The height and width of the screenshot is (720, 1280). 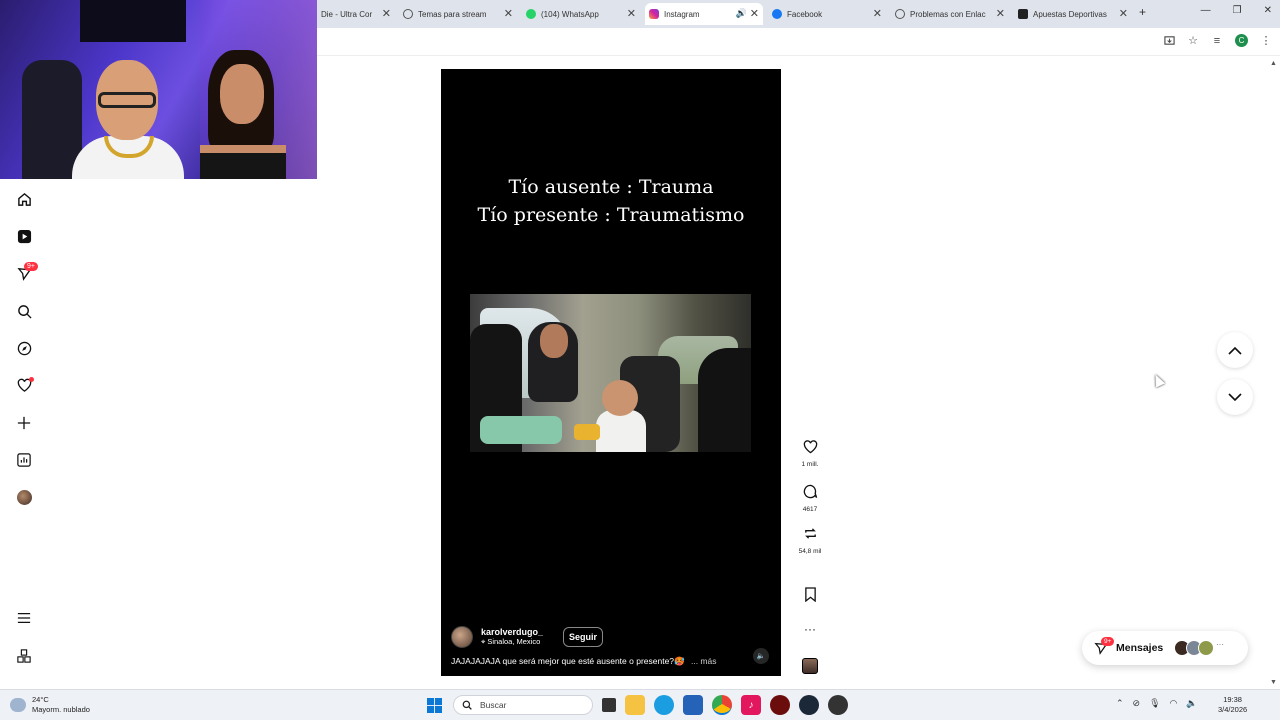 What do you see at coordinates (1206, 10) in the screenshot?
I see `minimize-icon: —` at bounding box center [1206, 10].